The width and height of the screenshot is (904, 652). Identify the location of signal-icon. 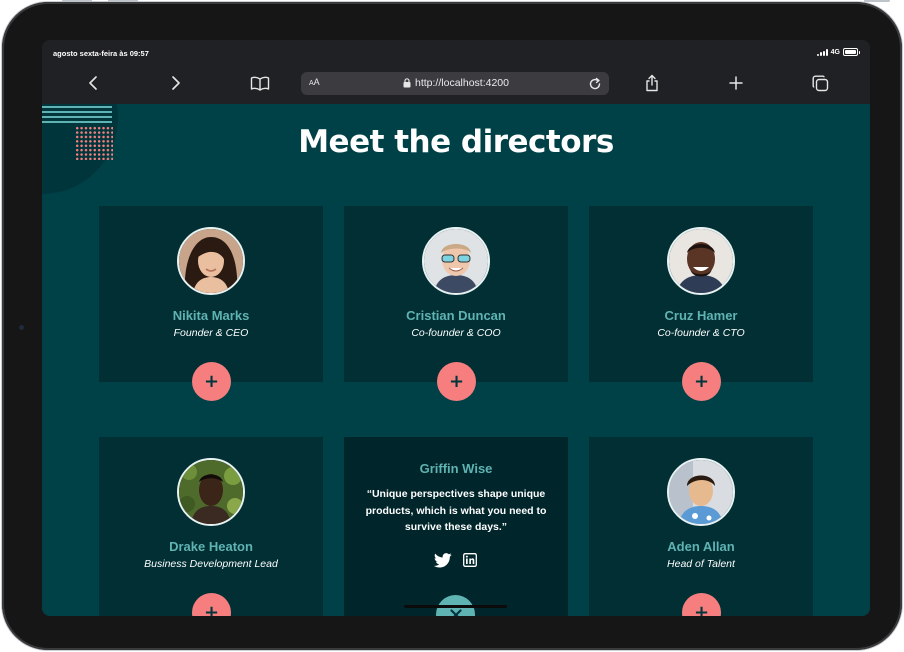
(822, 52).